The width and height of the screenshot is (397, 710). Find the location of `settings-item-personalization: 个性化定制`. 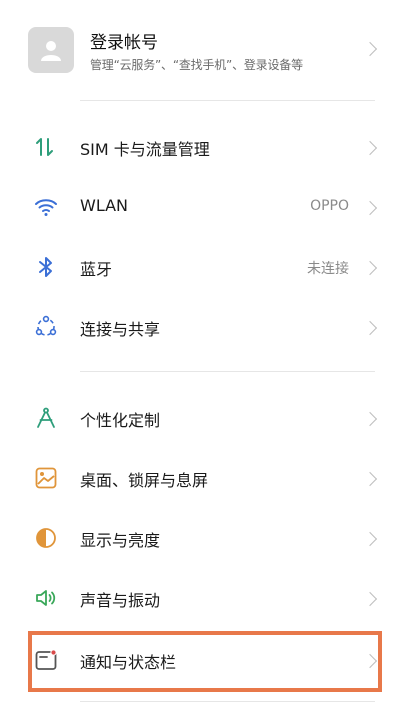

settings-item-personalization: 个性化定制 is located at coordinates (198, 418).